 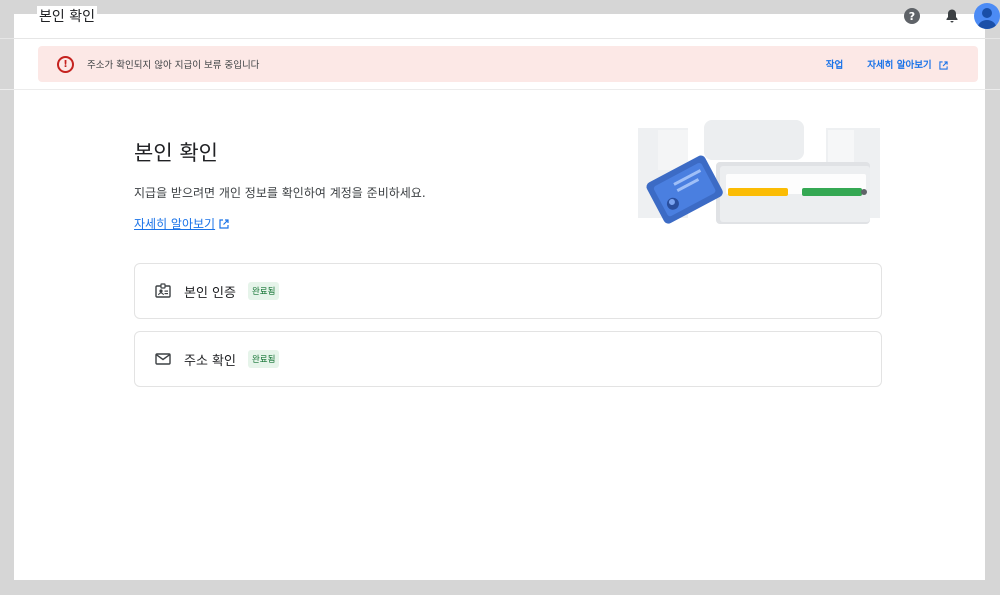 What do you see at coordinates (173, 65) in the screenshot?
I see `alert-message: 주소가 확인되지 않아 지급이 보류 중입니다` at bounding box center [173, 65].